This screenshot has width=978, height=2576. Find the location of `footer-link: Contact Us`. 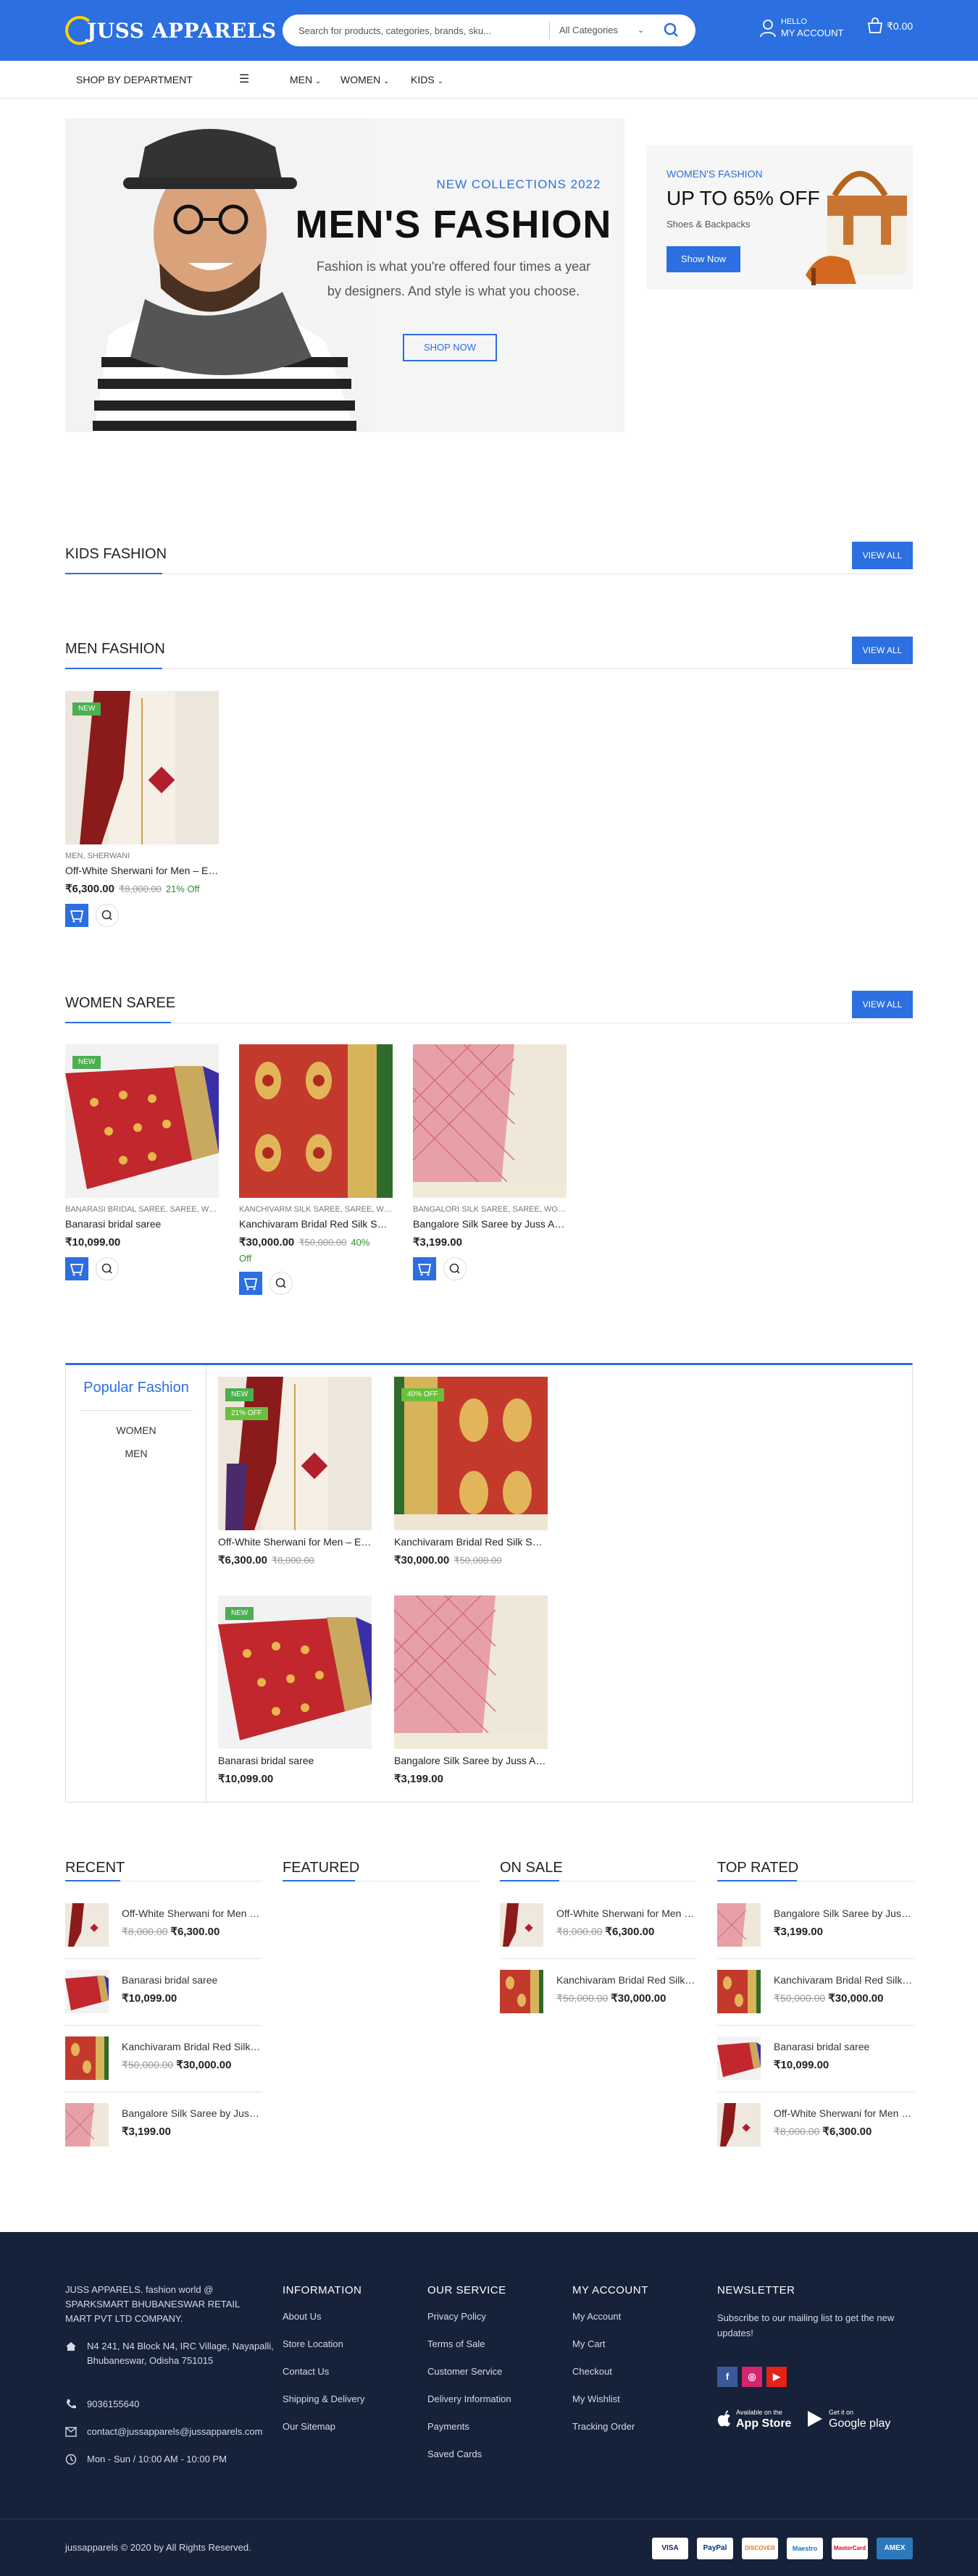

footer-link: Contact Us is located at coordinates (306, 2371).